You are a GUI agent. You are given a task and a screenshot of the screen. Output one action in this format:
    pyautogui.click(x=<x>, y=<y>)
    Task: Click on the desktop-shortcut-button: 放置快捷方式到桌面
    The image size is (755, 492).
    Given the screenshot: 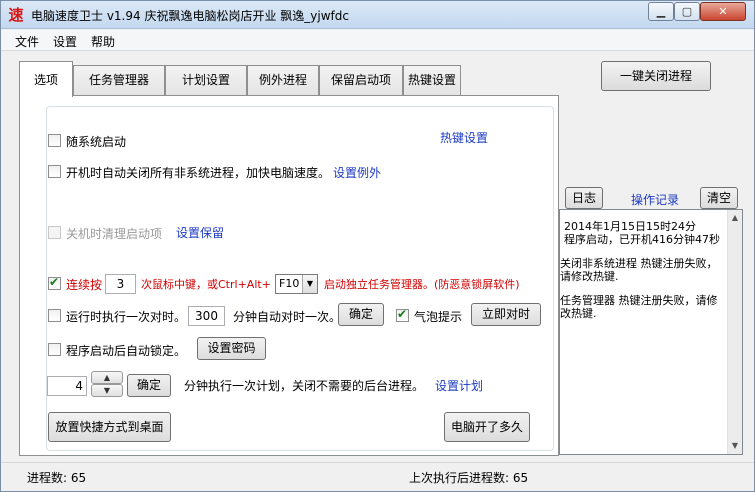 What is the action you would take?
    pyautogui.click(x=109, y=427)
    